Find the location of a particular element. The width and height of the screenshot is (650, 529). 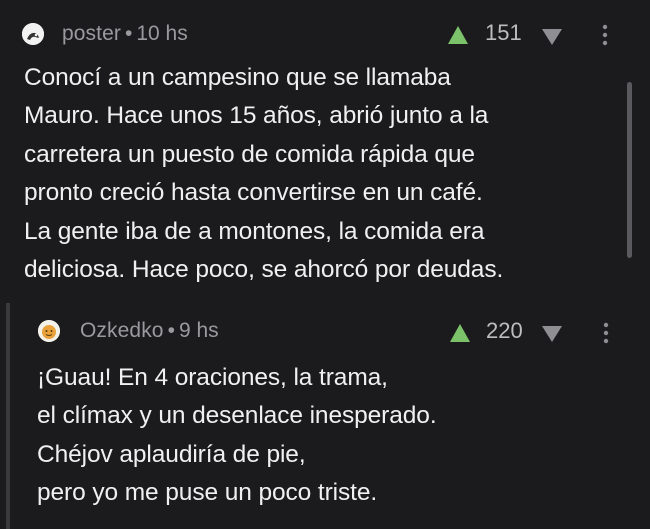

thread-line is located at coordinates (8, 416).